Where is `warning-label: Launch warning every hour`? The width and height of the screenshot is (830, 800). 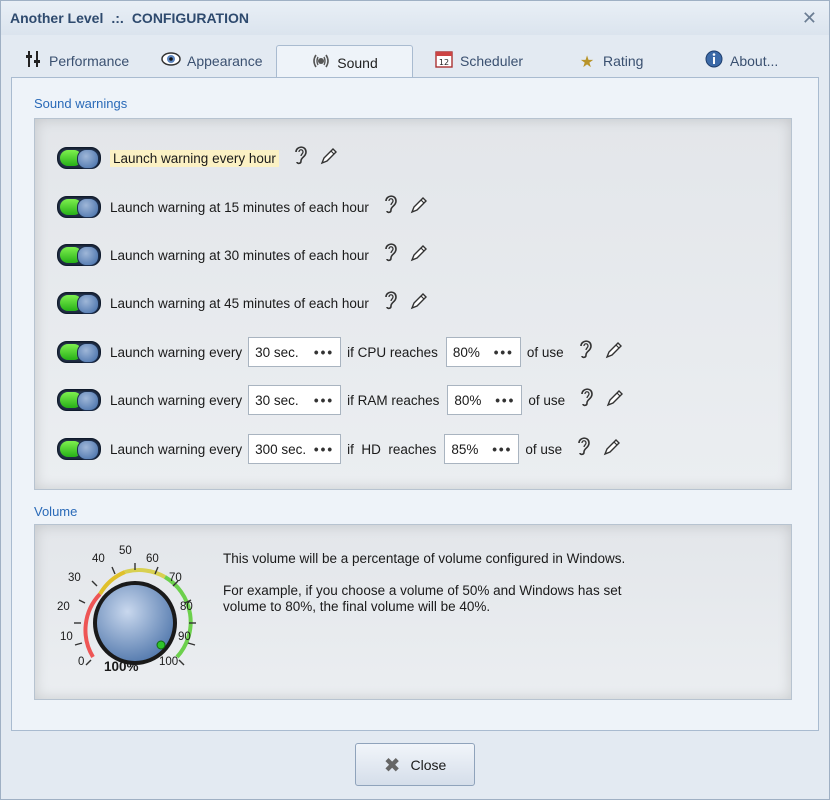 warning-label: Launch warning every hour is located at coordinates (194, 158).